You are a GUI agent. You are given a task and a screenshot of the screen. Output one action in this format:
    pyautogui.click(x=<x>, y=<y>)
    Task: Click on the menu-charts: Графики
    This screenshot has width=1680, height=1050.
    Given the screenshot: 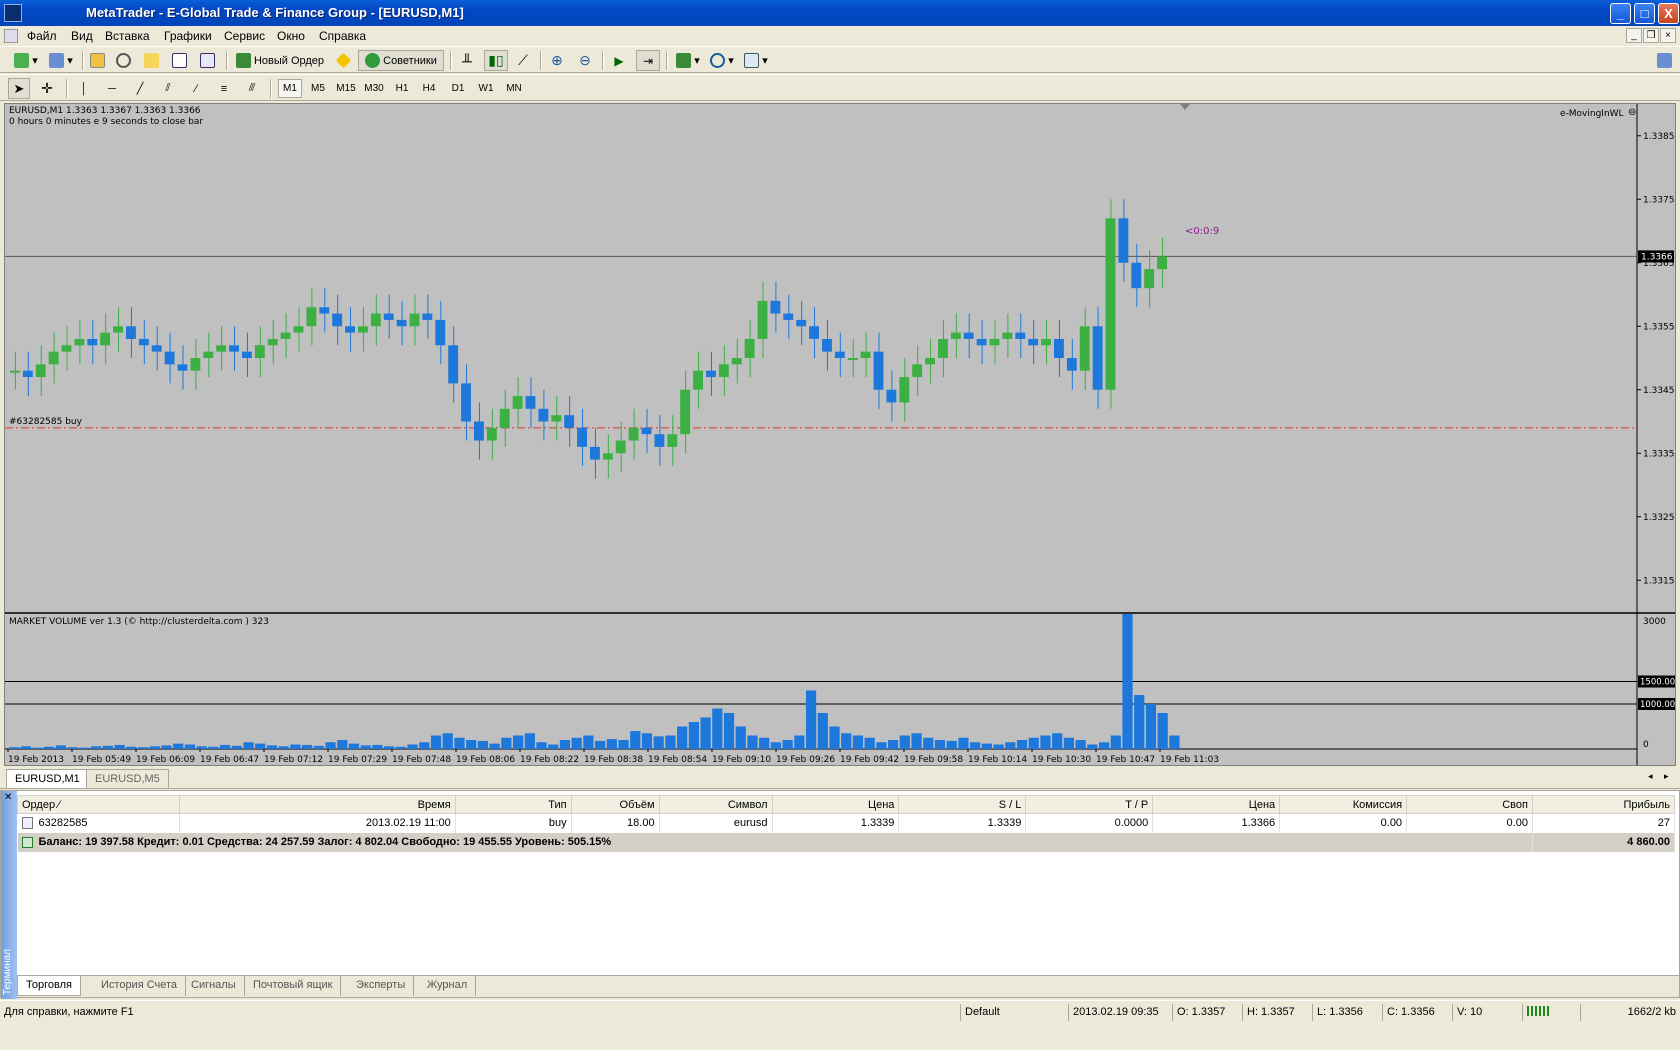 What is the action you would take?
    pyautogui.click(x=188, y=36)
    